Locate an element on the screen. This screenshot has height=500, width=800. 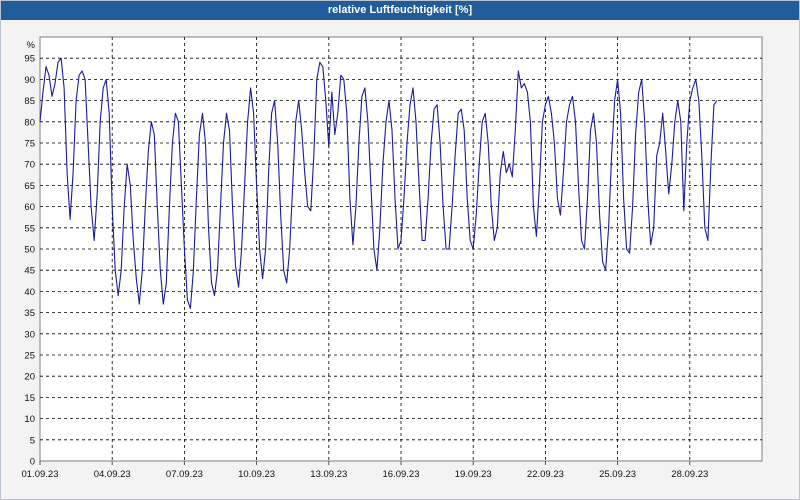
x-tick-label: 22.09.23 is located at coordinates (545, 474).